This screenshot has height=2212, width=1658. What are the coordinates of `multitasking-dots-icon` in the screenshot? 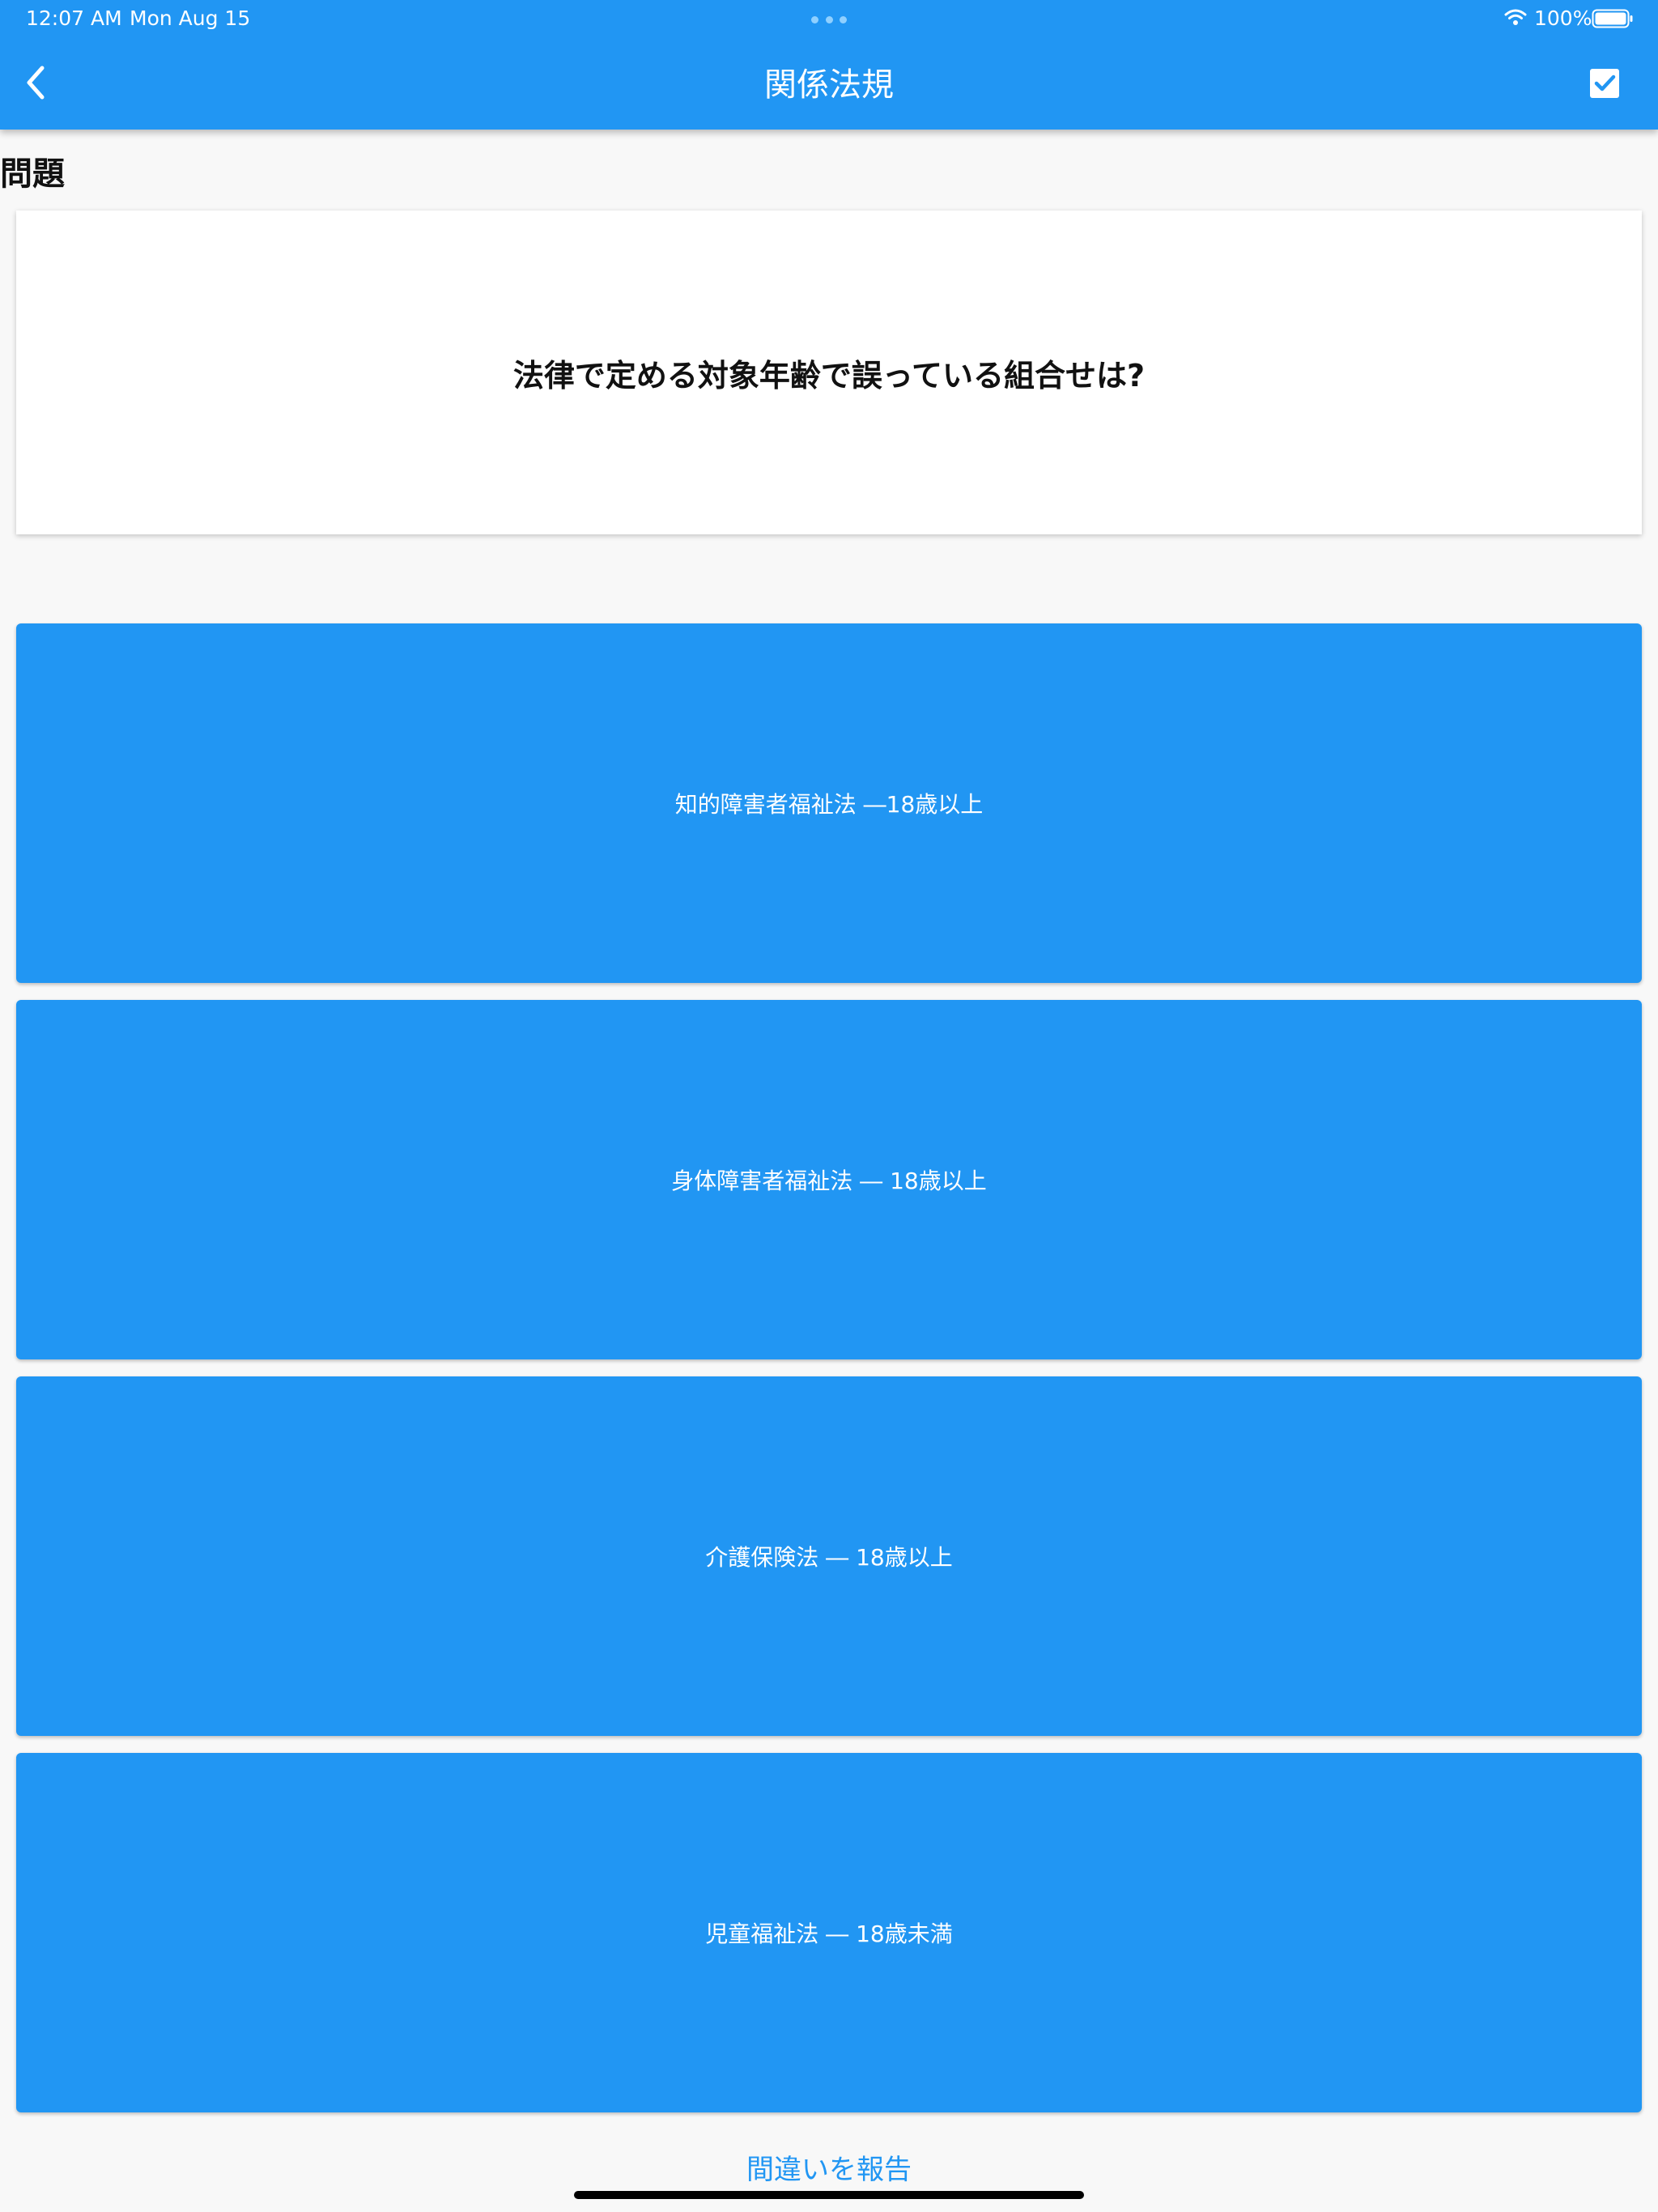 It's located at (829, 20).